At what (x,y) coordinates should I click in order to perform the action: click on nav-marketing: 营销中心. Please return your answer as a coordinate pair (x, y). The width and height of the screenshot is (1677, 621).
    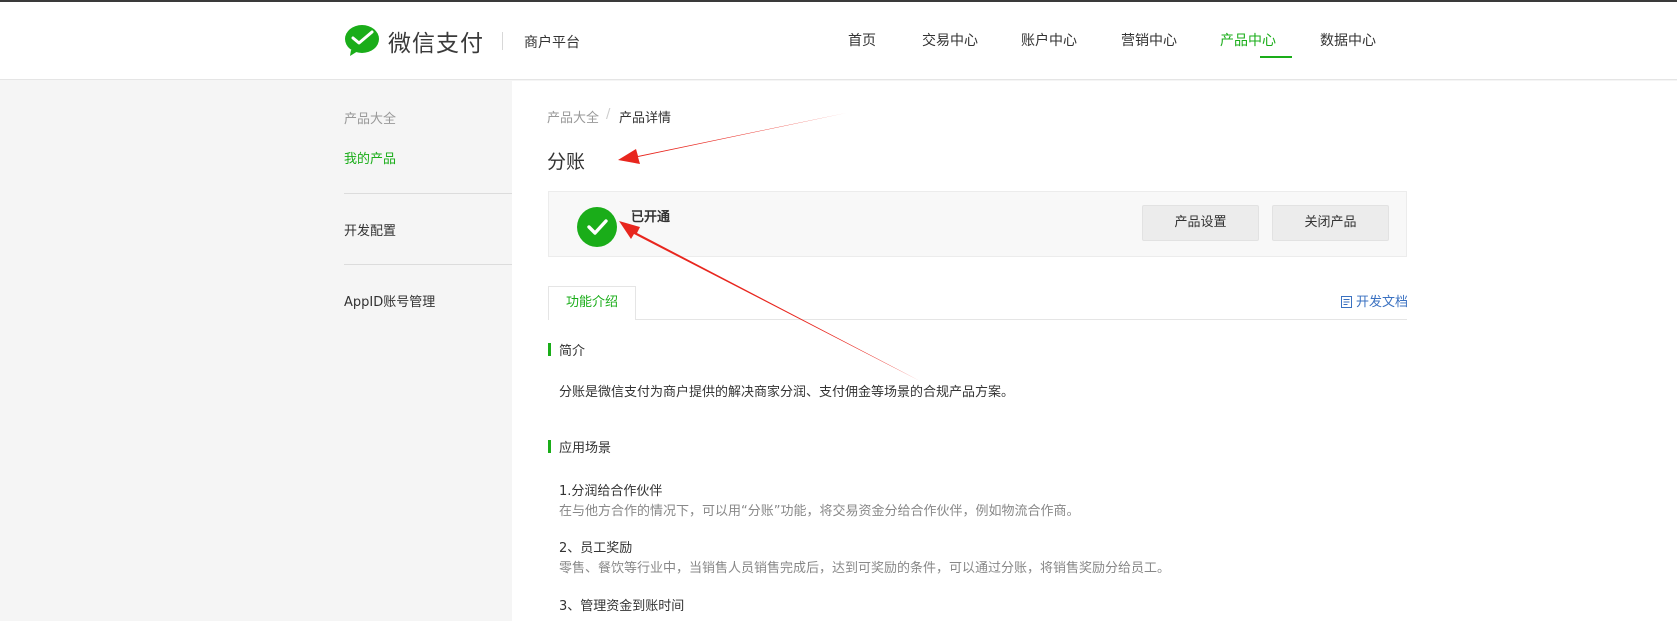
    Looking at the image, I should click on (1149, 40).